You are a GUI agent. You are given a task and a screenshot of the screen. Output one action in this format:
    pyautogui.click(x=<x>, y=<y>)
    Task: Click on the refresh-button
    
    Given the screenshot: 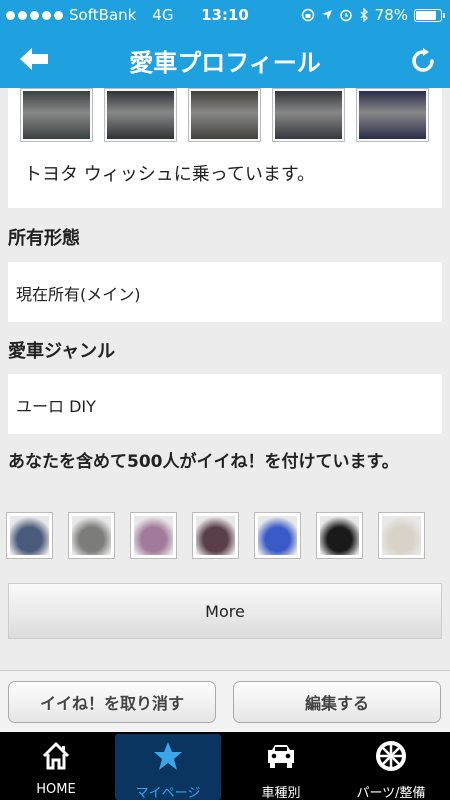 What is the action you would take?
    pyautogui.click(x=423, y=61)
    